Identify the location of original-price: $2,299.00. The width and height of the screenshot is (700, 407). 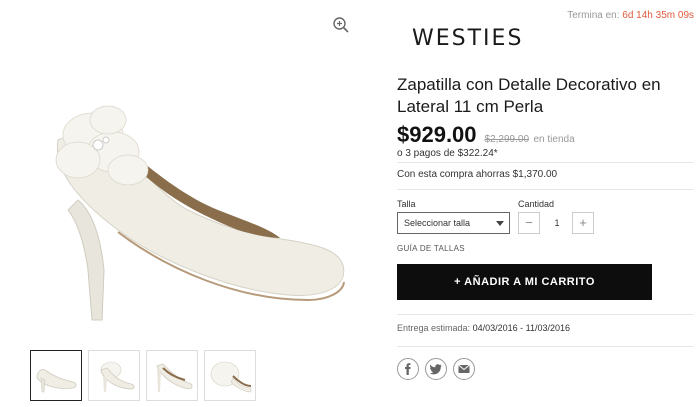
(507, 139).